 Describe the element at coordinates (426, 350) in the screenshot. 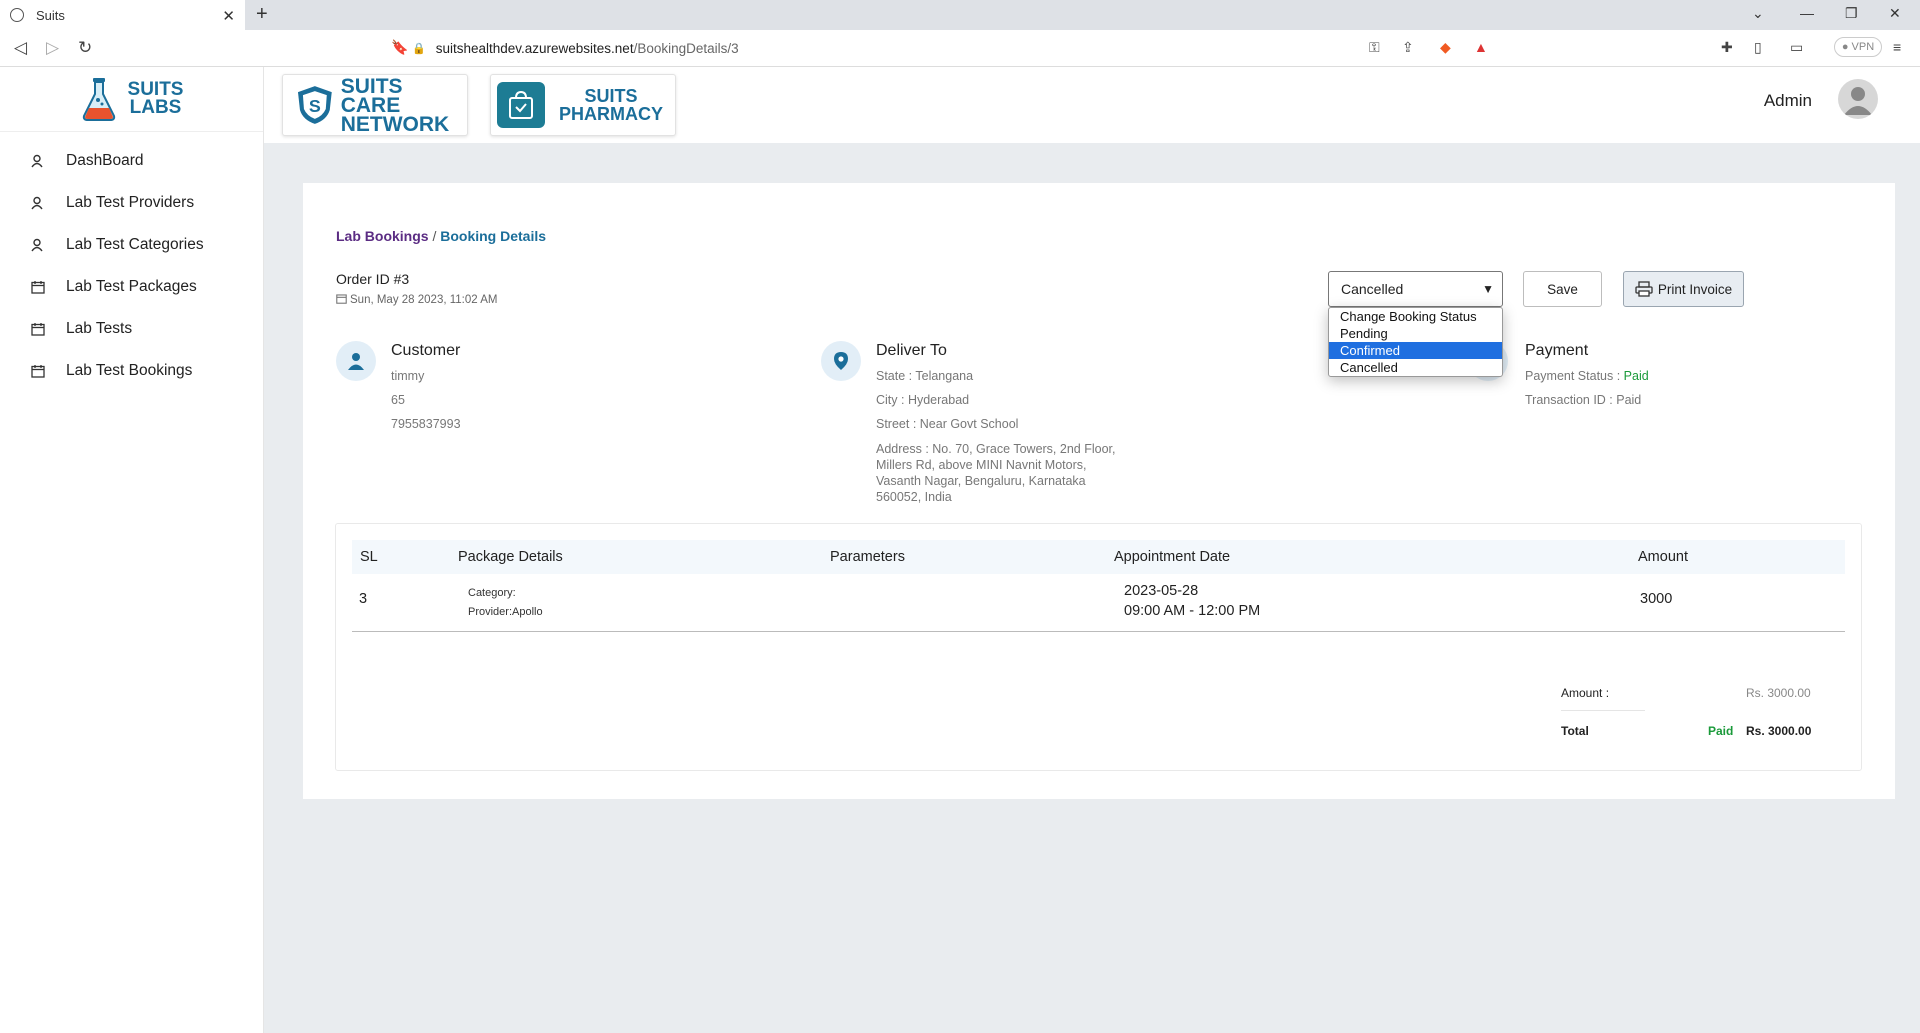

I see `customer-title: Customer` at that location.